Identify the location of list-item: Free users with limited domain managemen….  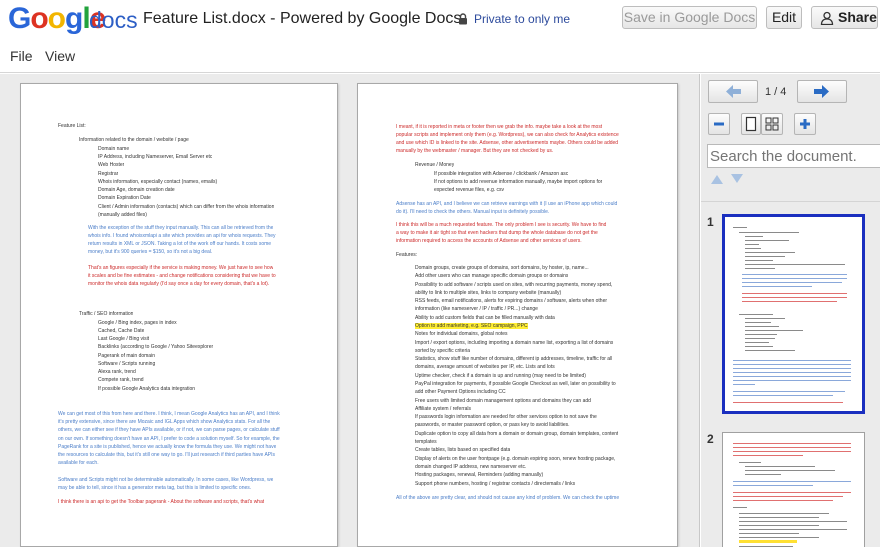
(503, 401).